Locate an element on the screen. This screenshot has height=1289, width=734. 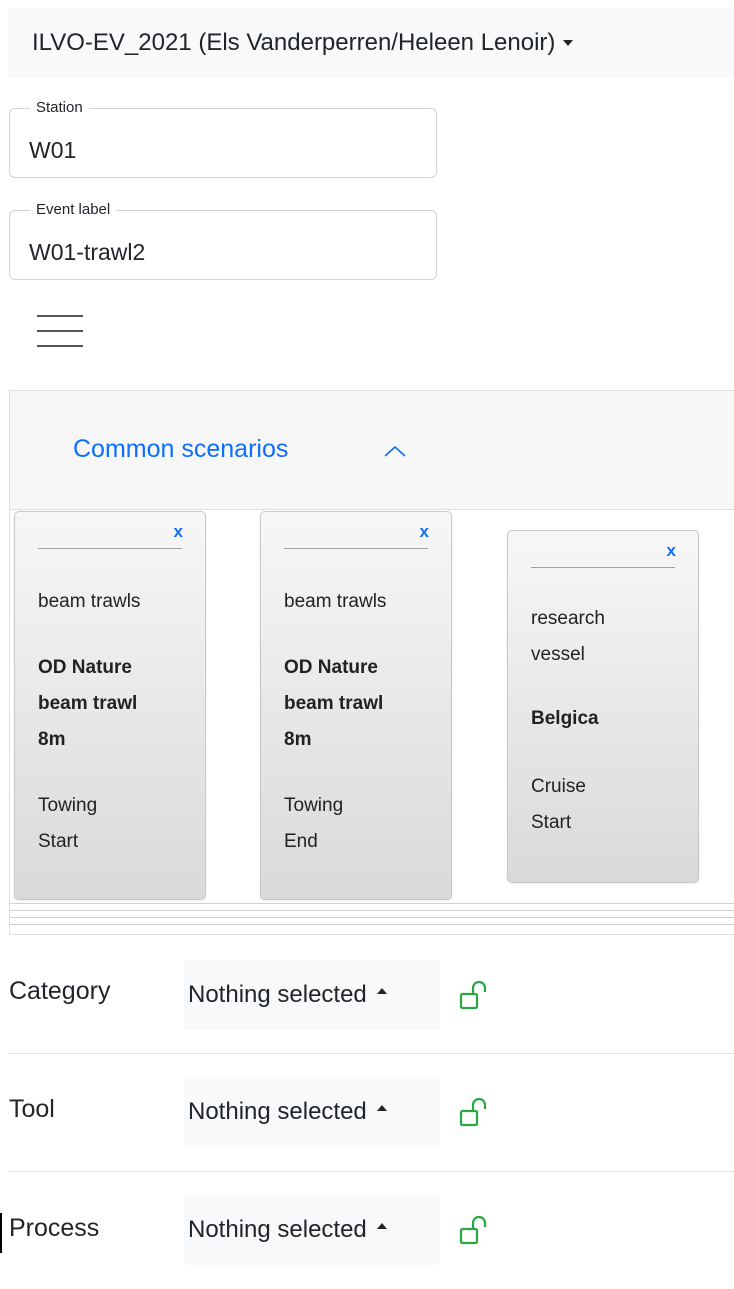
category-select: Nothing selected is located at coordinates (312, 995).